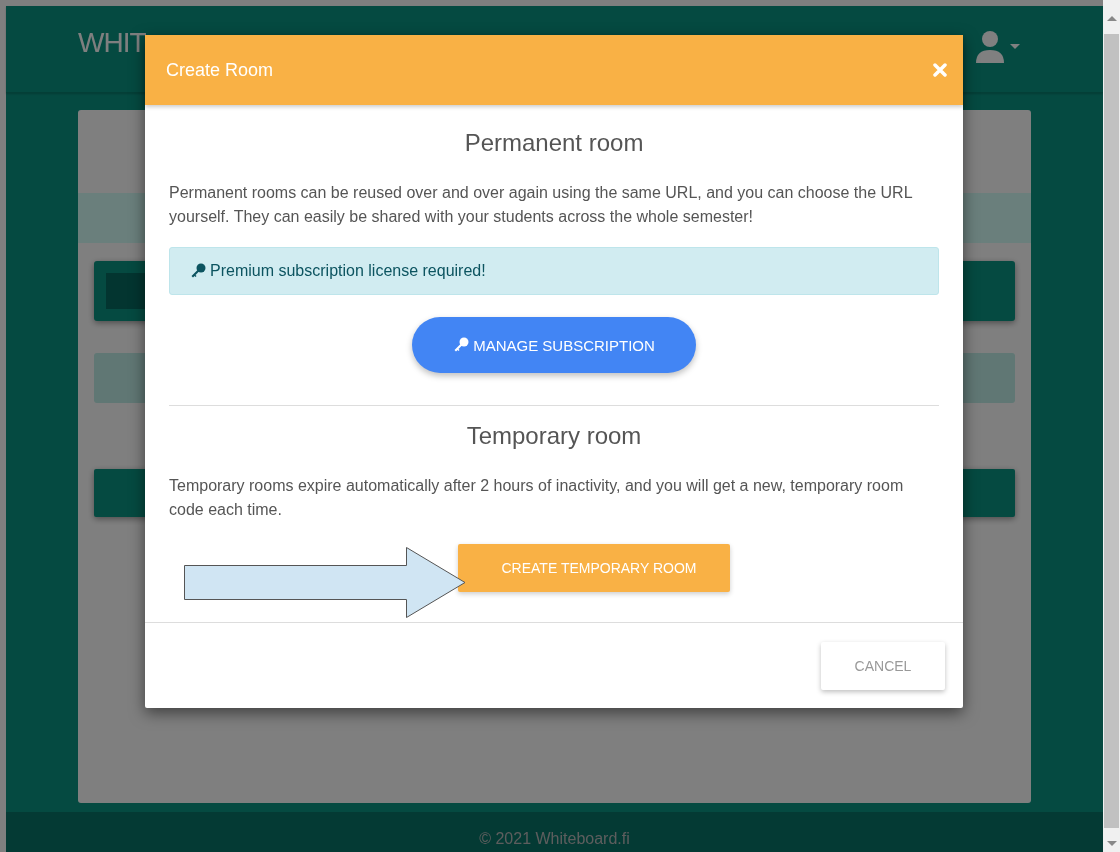  What do you see at coordinates (554, 345) in the screenshot?
I see `manage-subscription-button: MANAGE SUBSCRIPTION` at bounding box center [554, 345].